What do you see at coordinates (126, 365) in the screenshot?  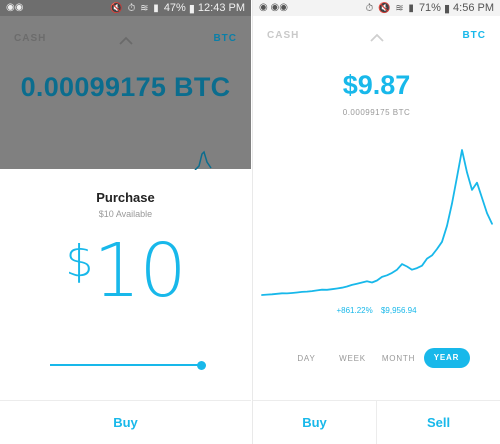 I see `amount-slider-track` at bounding box center [126, 365].